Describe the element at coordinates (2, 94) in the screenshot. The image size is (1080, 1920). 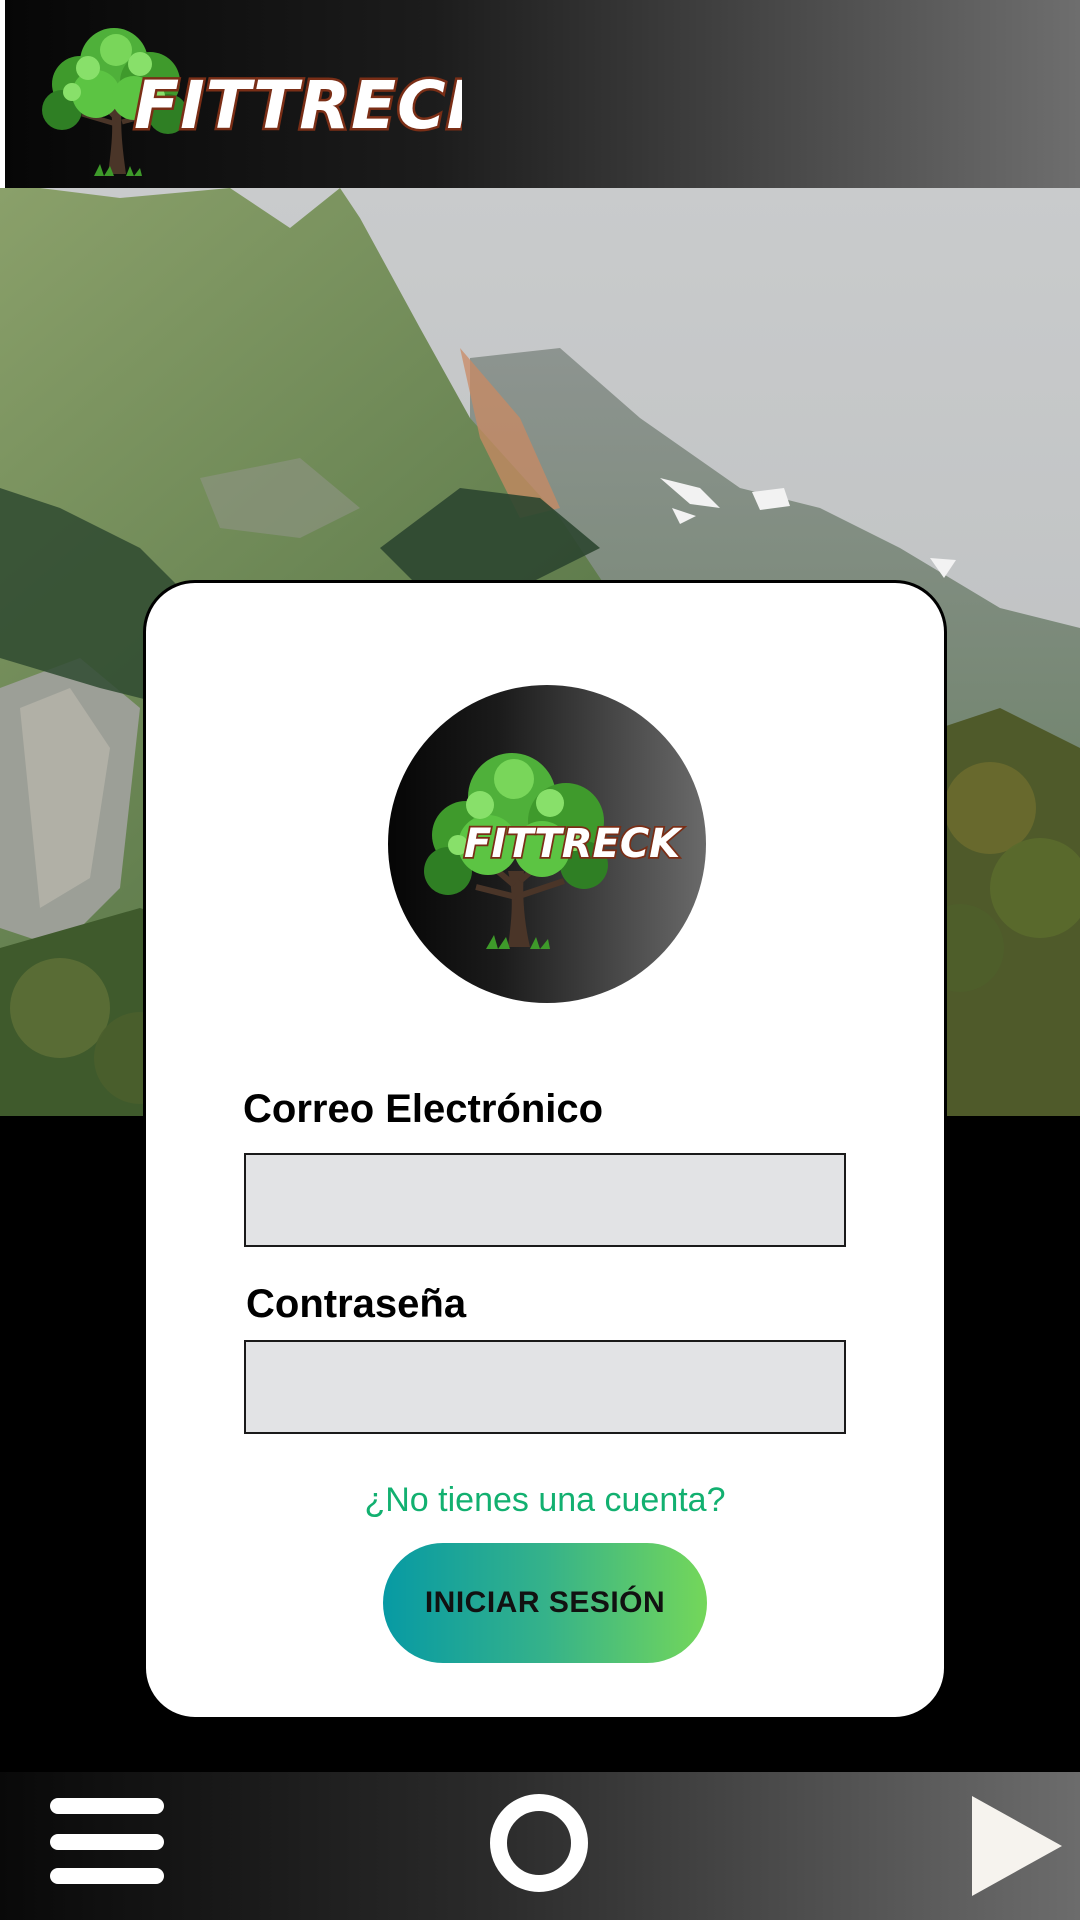
I see `header-edge` at that location.